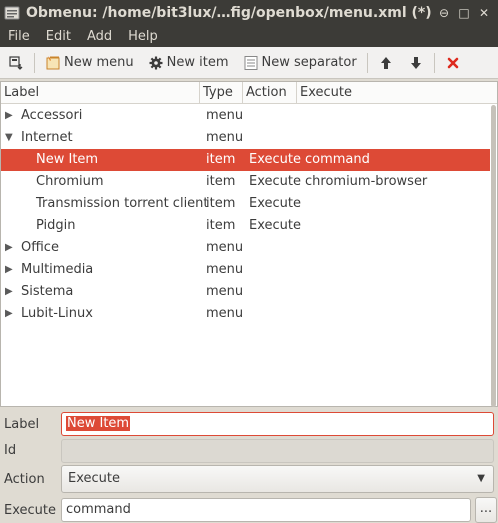  I want to click on action-caption: Action, so click(24, 479).